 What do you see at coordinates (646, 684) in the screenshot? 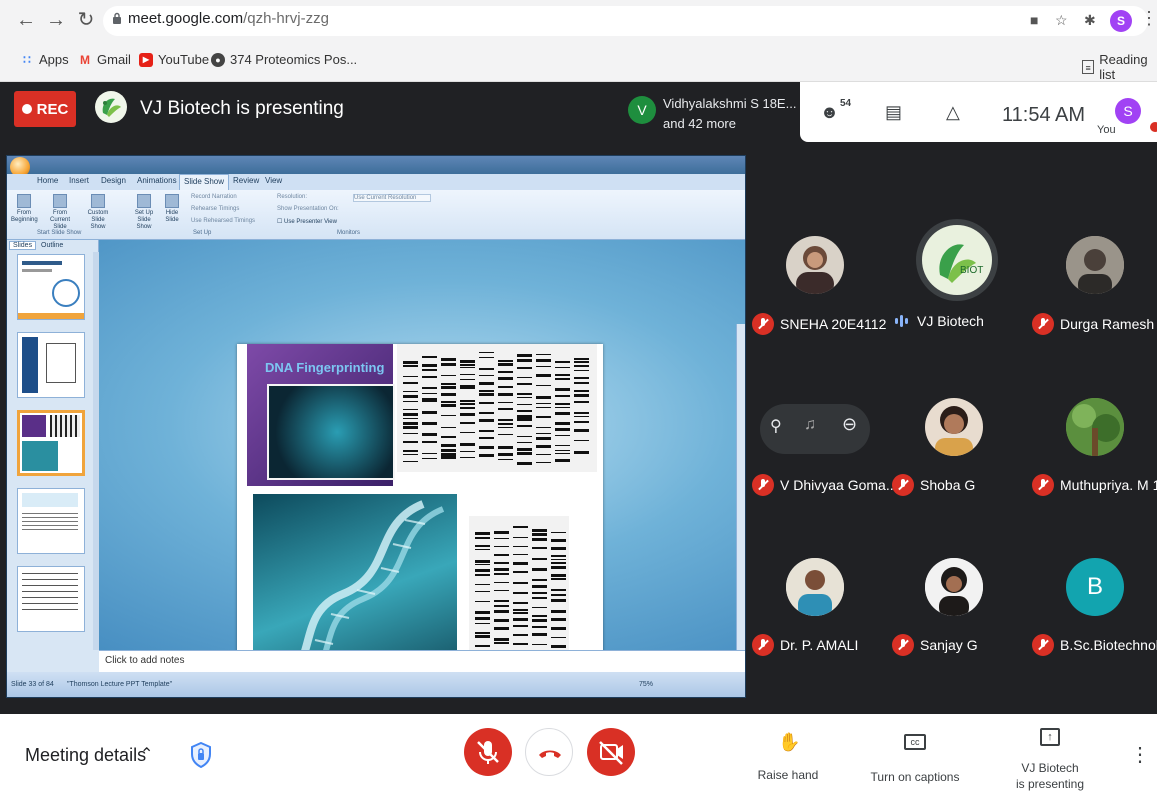
I see `status-zoom: 75%` at bounding box center [646, 684].